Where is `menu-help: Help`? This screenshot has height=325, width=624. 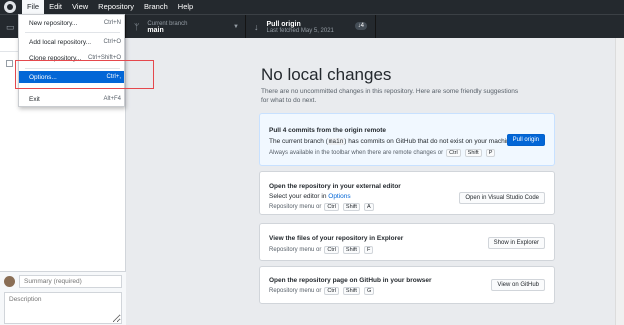
menu-help: Help is located at coordinates (185, 7).